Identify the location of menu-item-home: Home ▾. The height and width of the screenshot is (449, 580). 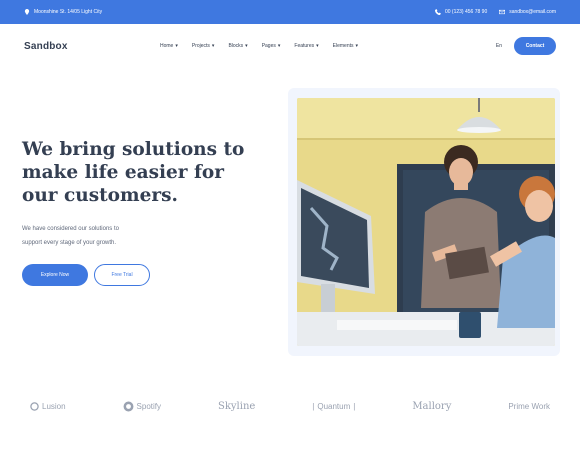
(169, 46).